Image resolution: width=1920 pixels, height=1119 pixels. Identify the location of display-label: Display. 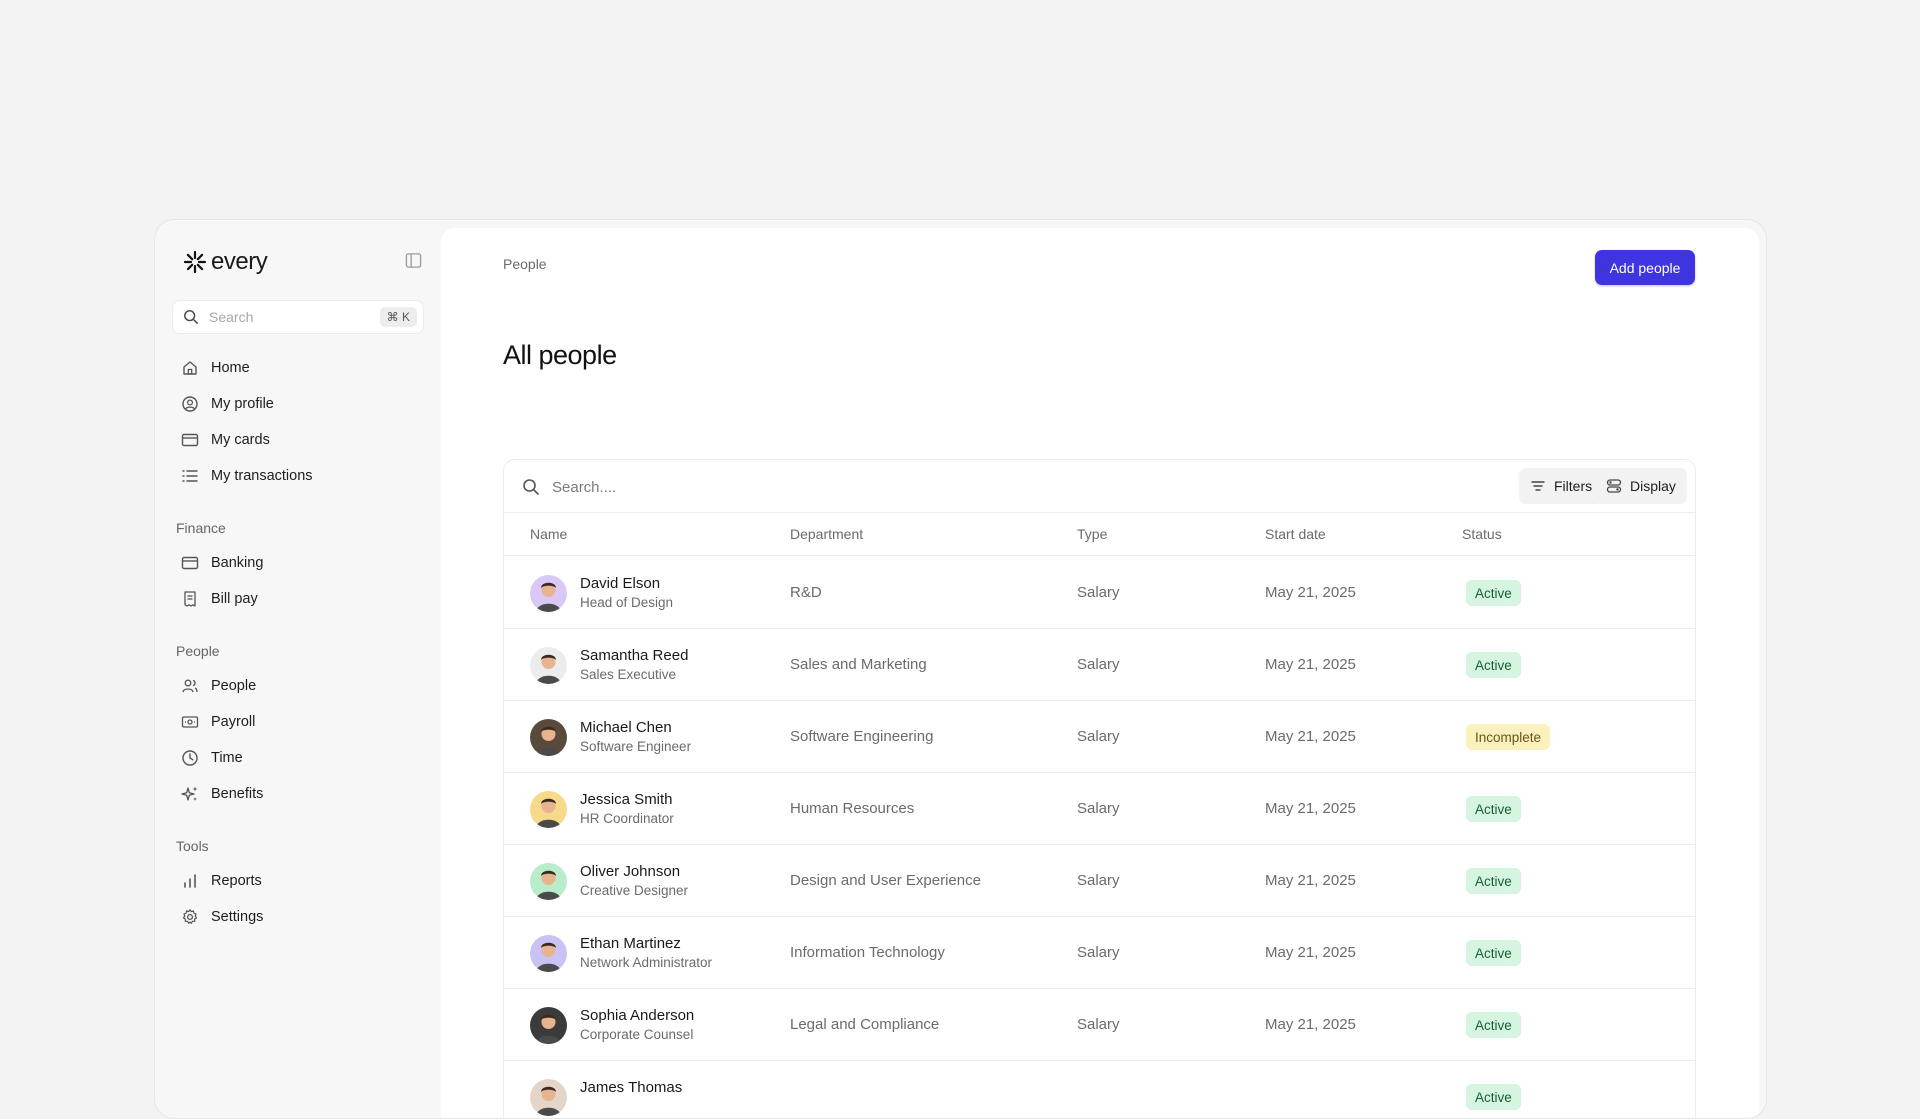
(1653, 486).